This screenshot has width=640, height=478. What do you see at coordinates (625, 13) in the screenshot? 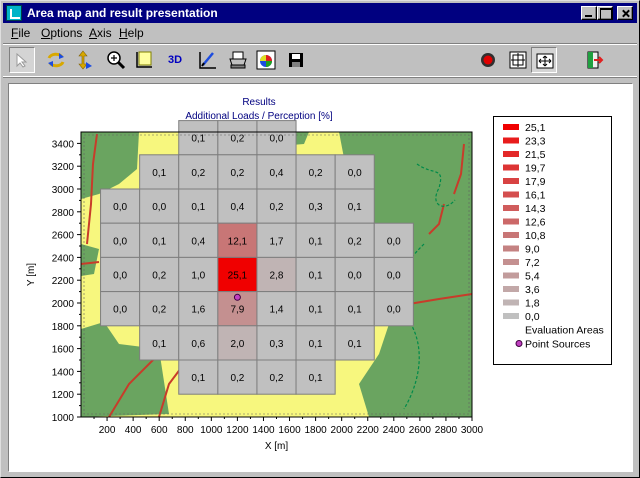
I see `close-button` at bounding box center [625, 13].